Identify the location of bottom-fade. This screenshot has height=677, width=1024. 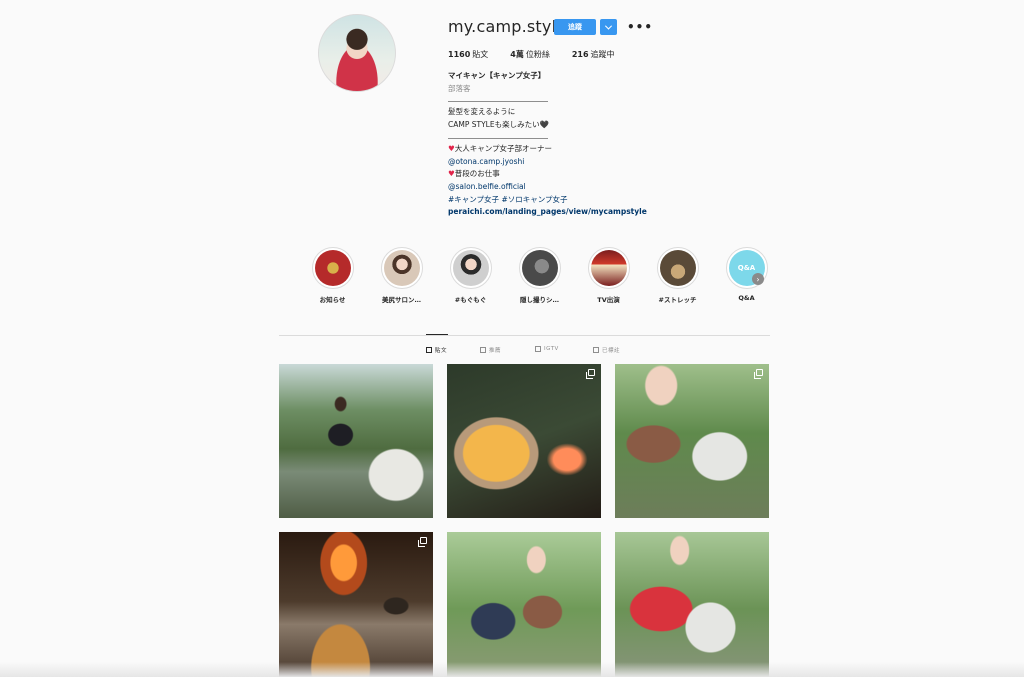
(512, 669).